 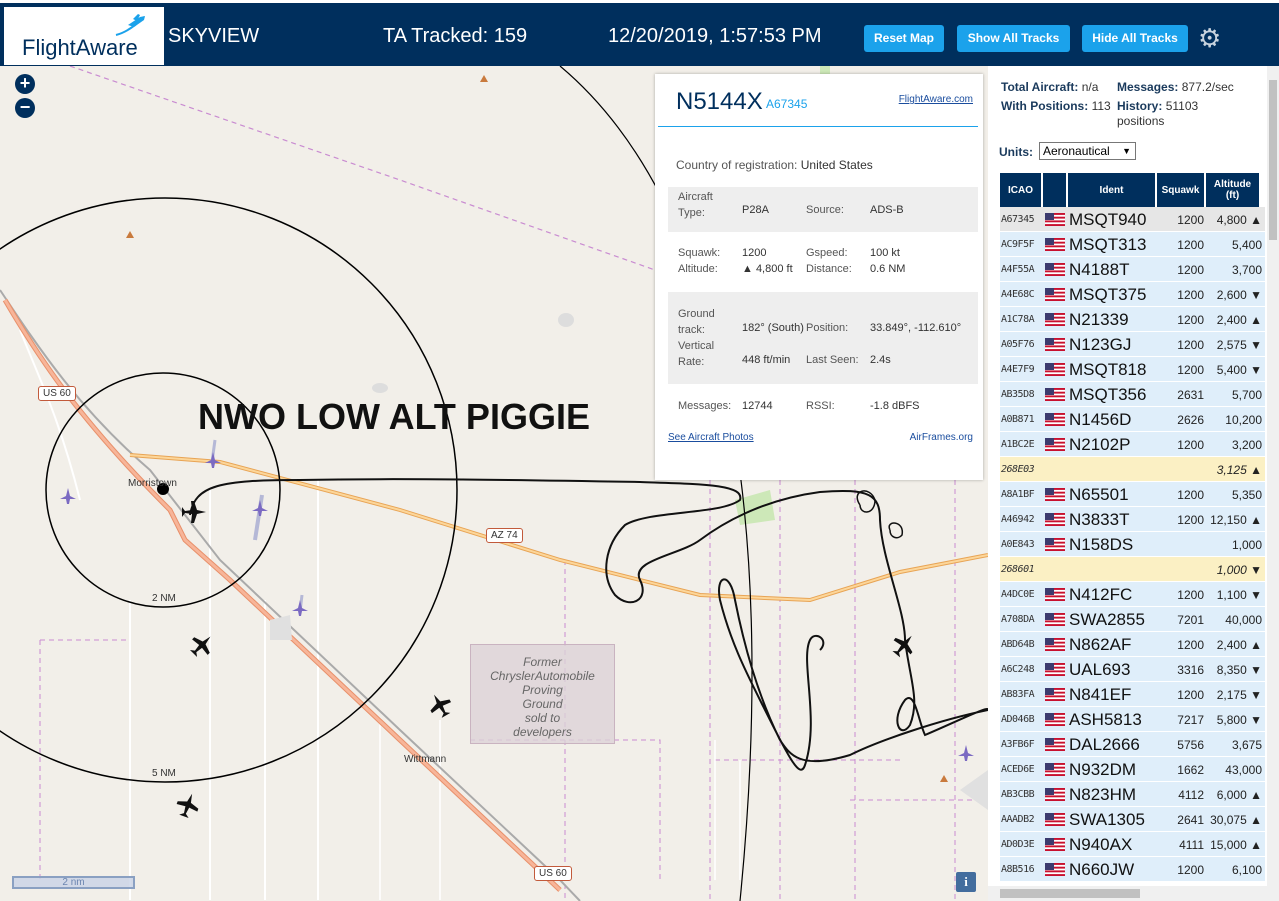 What do you see at coordinates (1132, 644) in the screenshot?
I see `table-row: ABD64B N862AF 1200 2,400 ▲` at bounding box center [1132, 644].